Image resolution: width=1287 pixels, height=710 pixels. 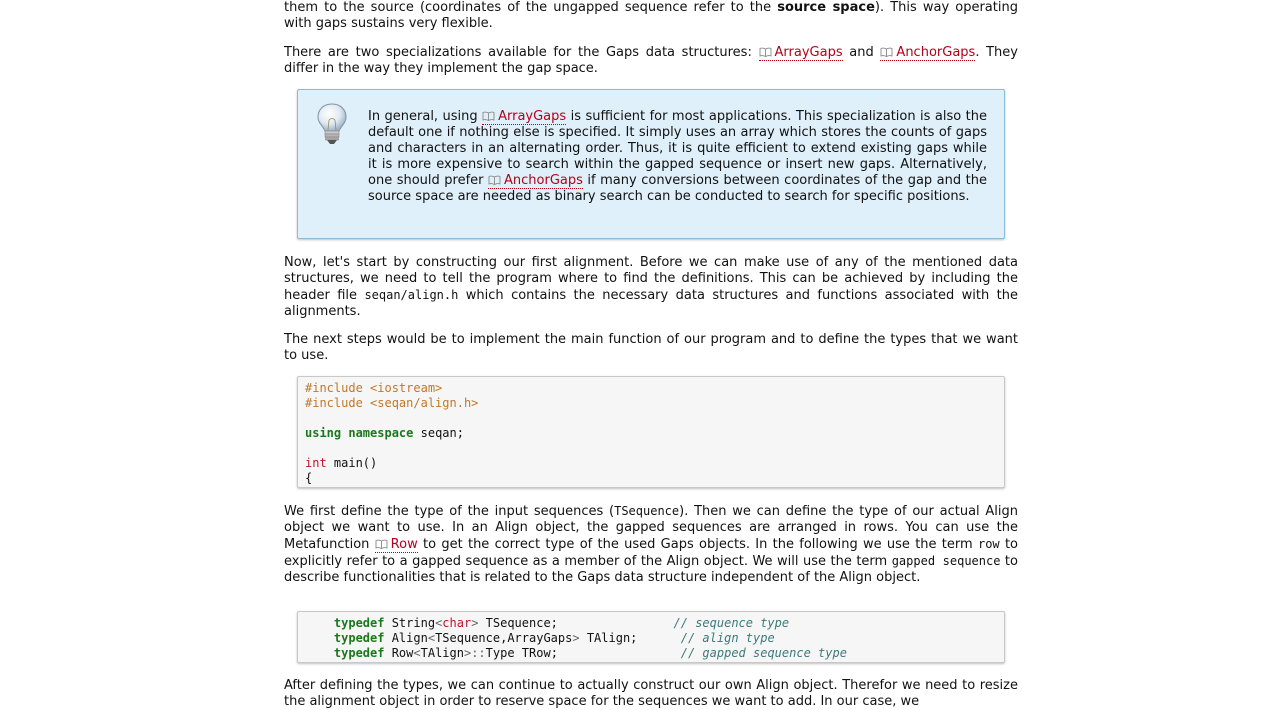 I want to click on code-text: Align, so click(x=406, y=638).